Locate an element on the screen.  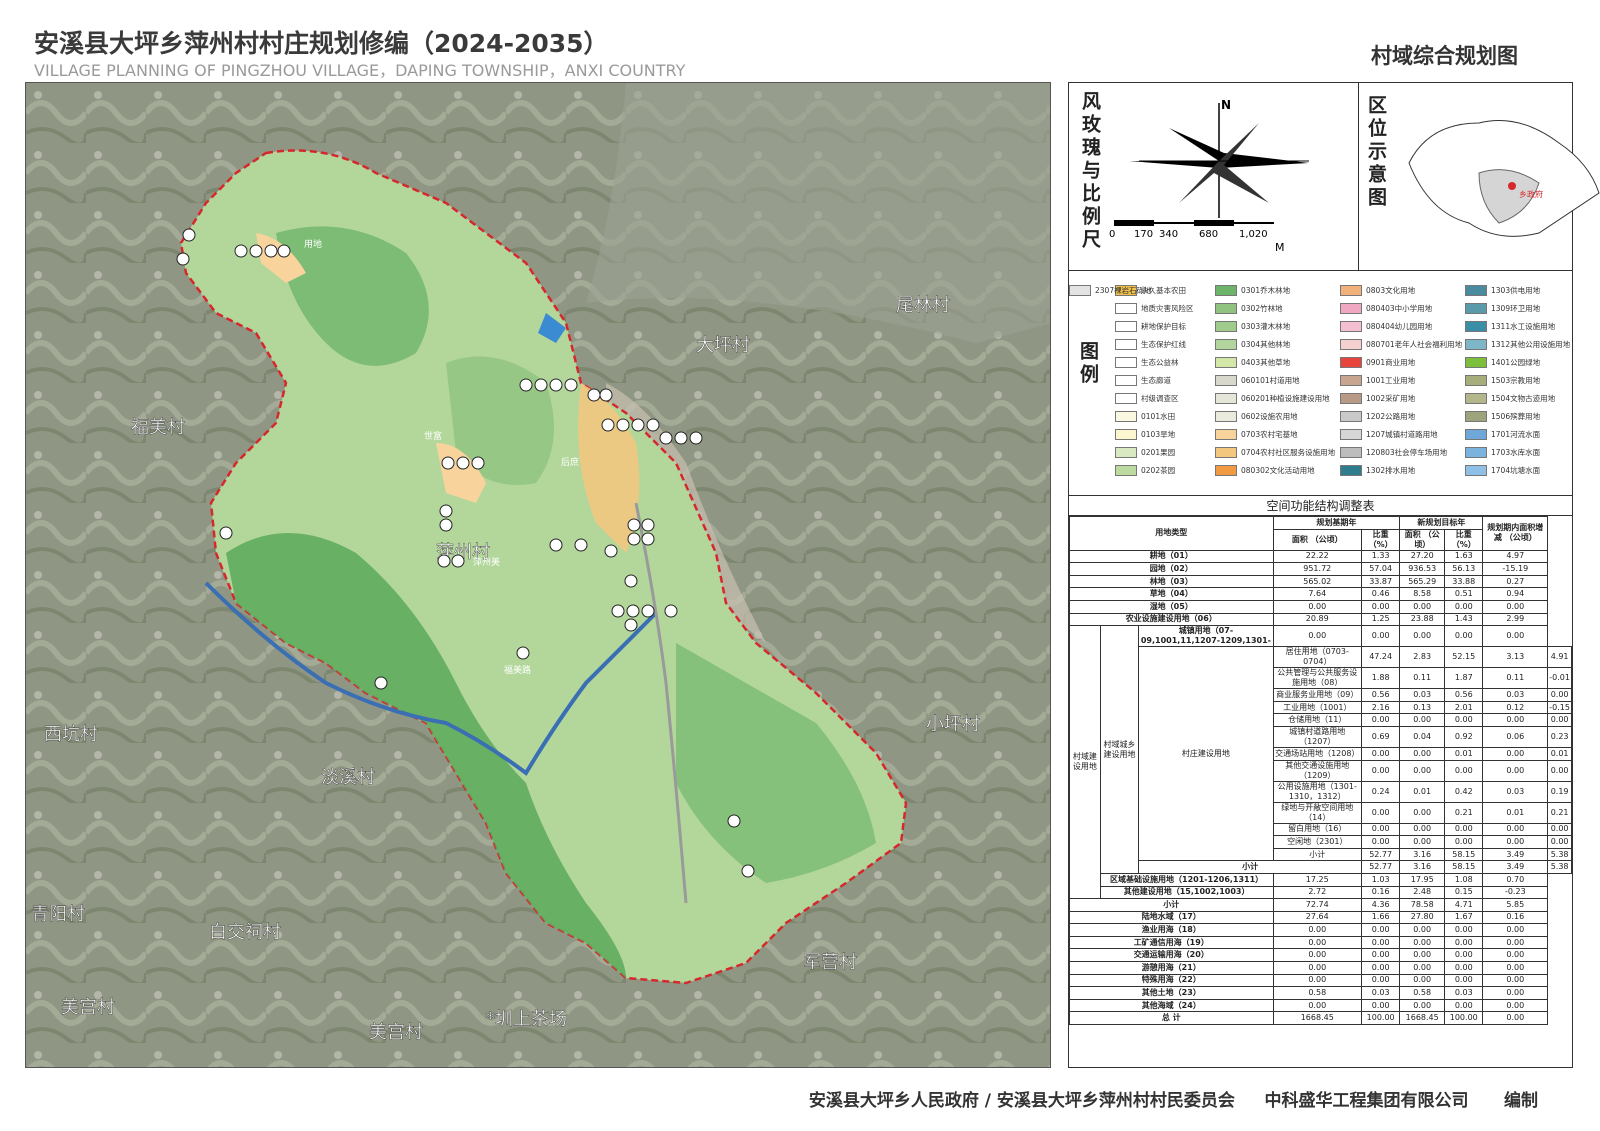
legend-item: 1207城镇村道路用地 is located at coordinates (1389, 434).